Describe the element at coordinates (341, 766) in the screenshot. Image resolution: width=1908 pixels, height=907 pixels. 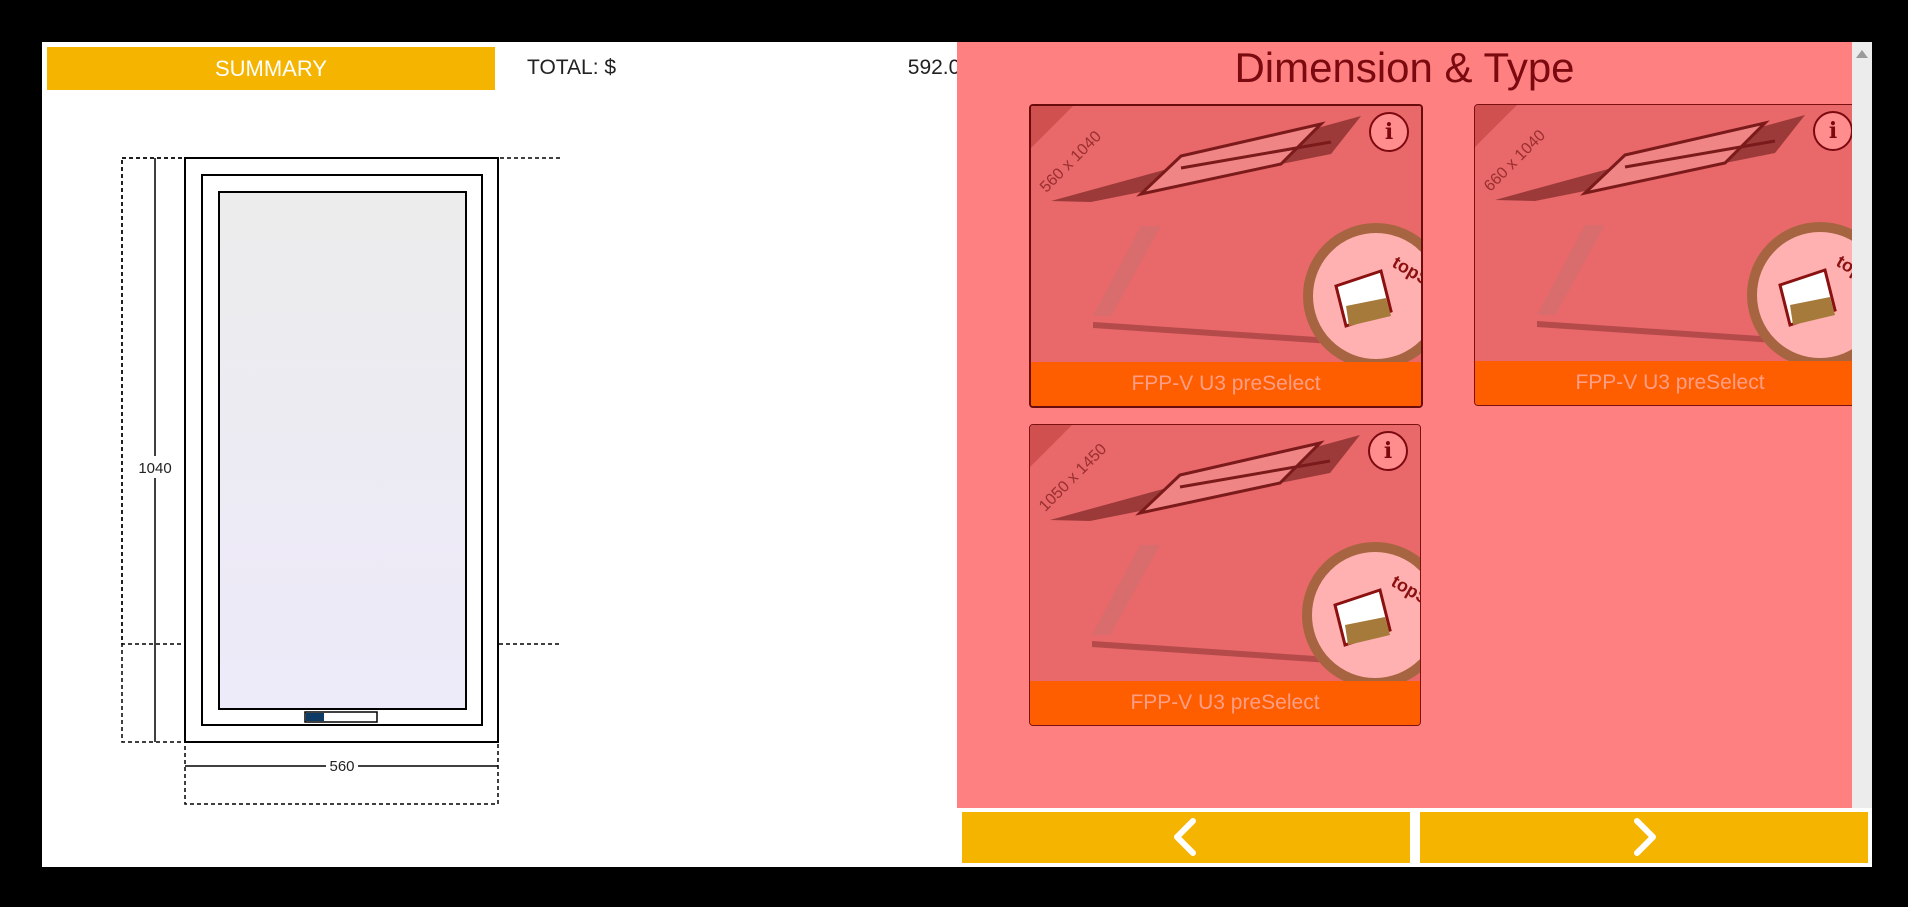
I see `width-label: 560` at that location.